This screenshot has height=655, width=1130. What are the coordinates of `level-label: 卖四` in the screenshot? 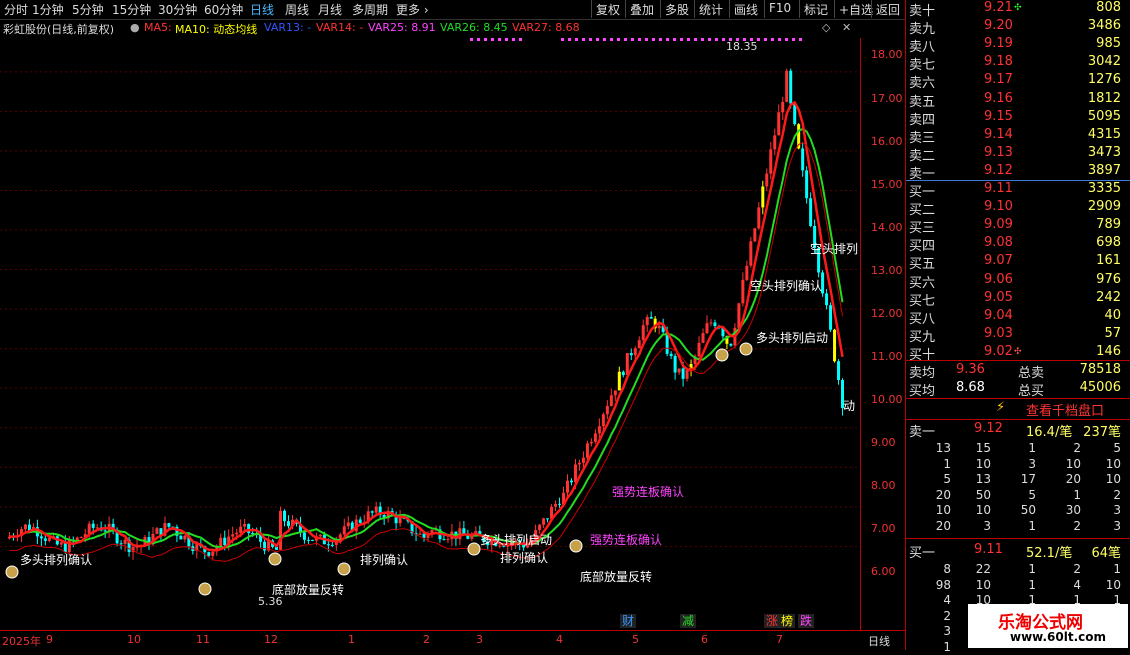 It's located at (922, 120).